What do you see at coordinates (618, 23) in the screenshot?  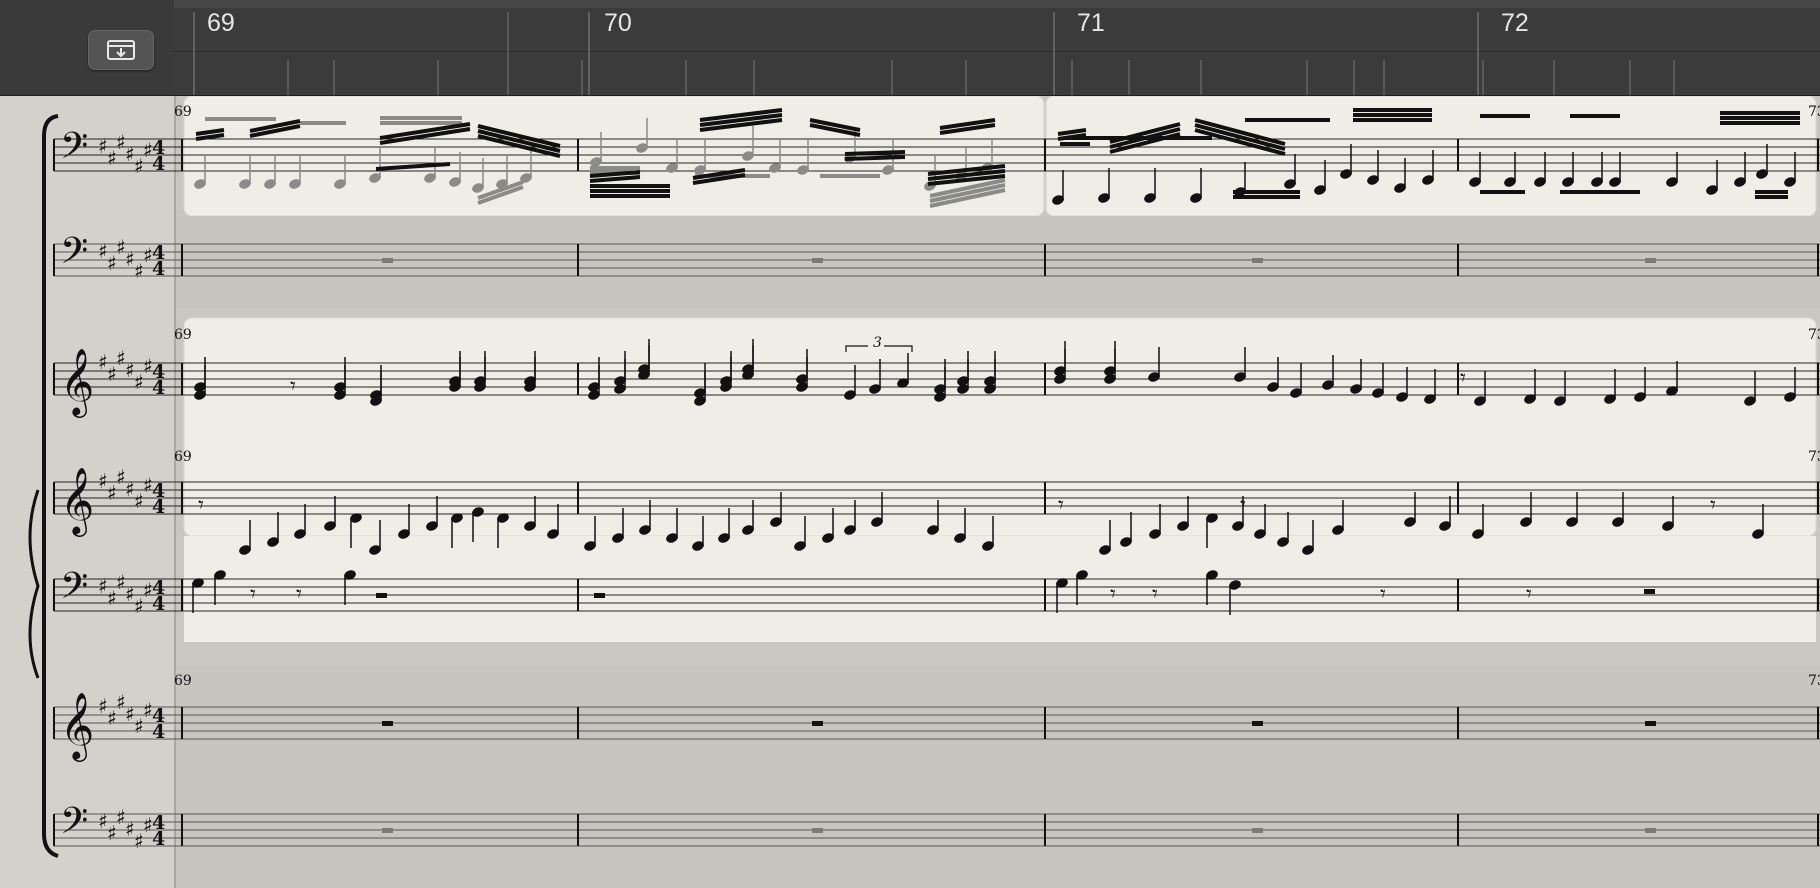 I see `ruler-bar-70: 70` at bounding box center [618, 23].